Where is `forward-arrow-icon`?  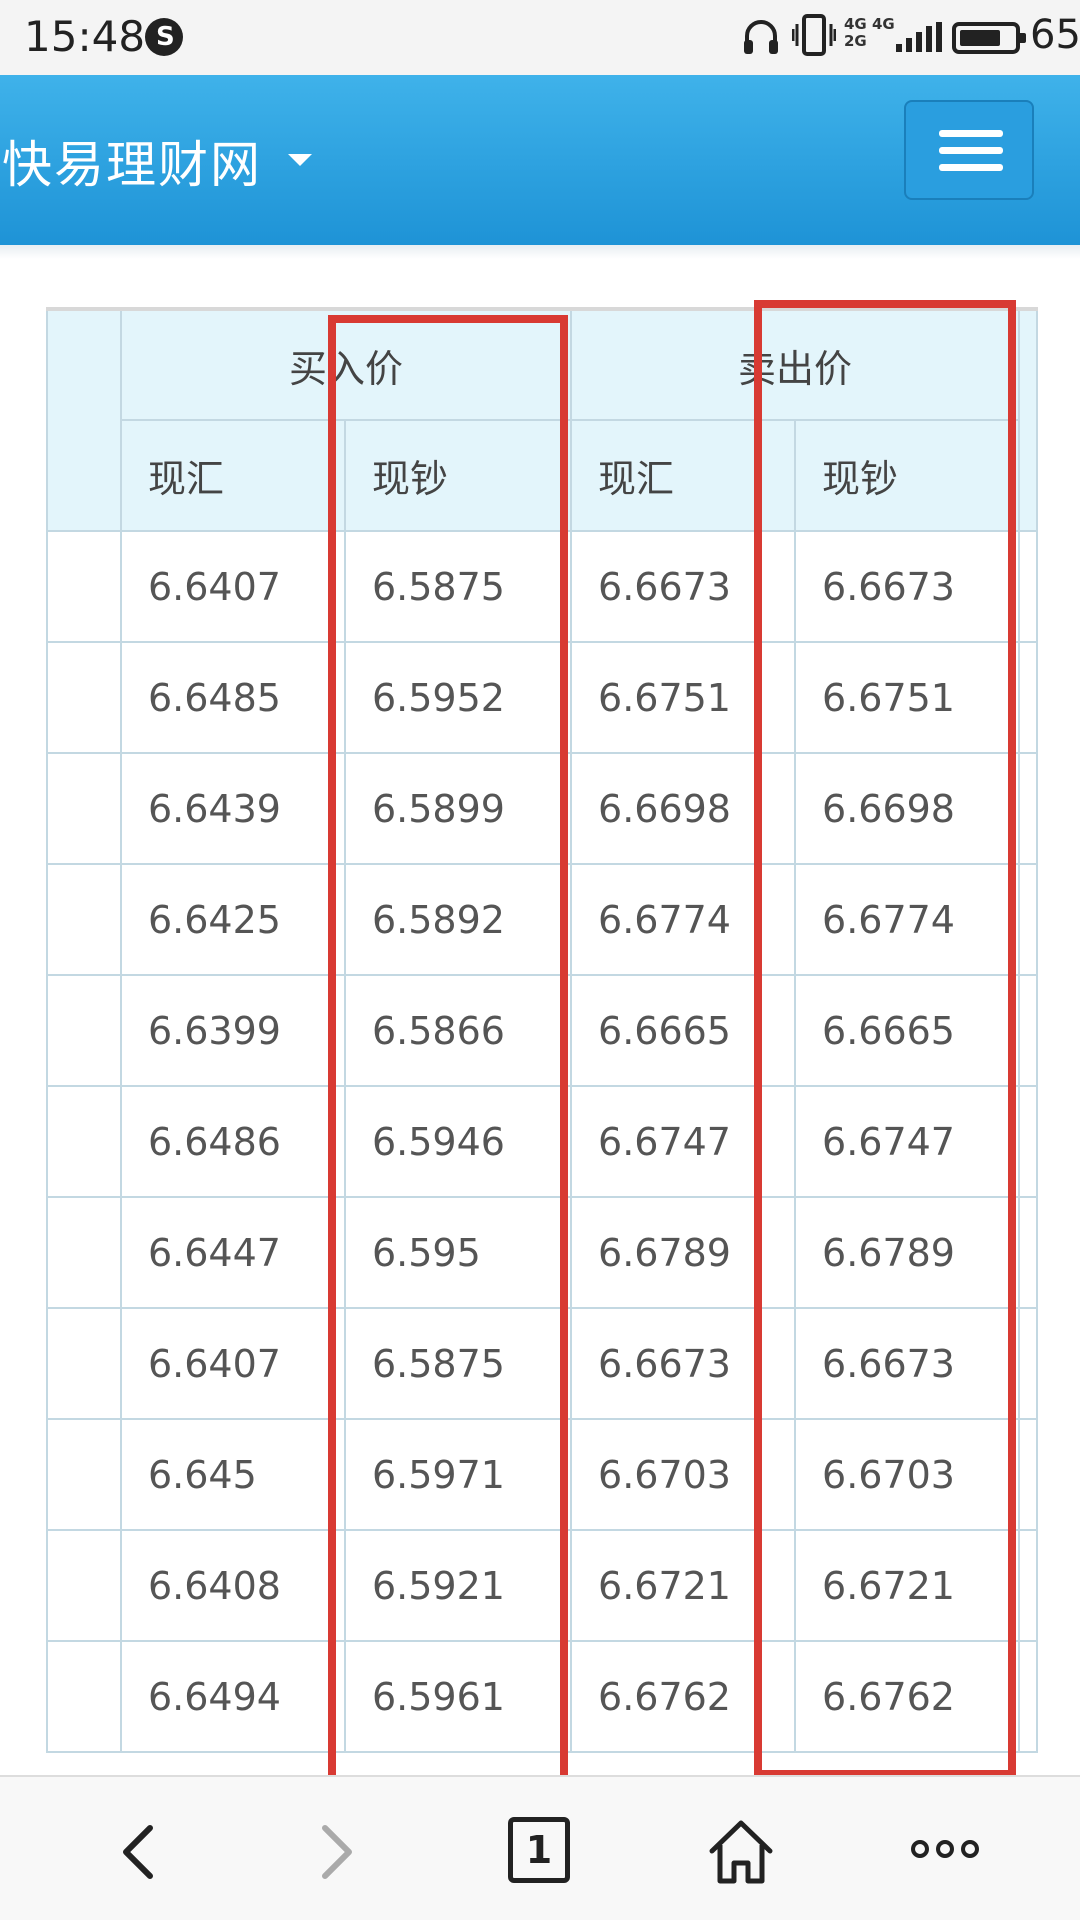
forward-arrow-icon is located at coordinates (335, 1852).